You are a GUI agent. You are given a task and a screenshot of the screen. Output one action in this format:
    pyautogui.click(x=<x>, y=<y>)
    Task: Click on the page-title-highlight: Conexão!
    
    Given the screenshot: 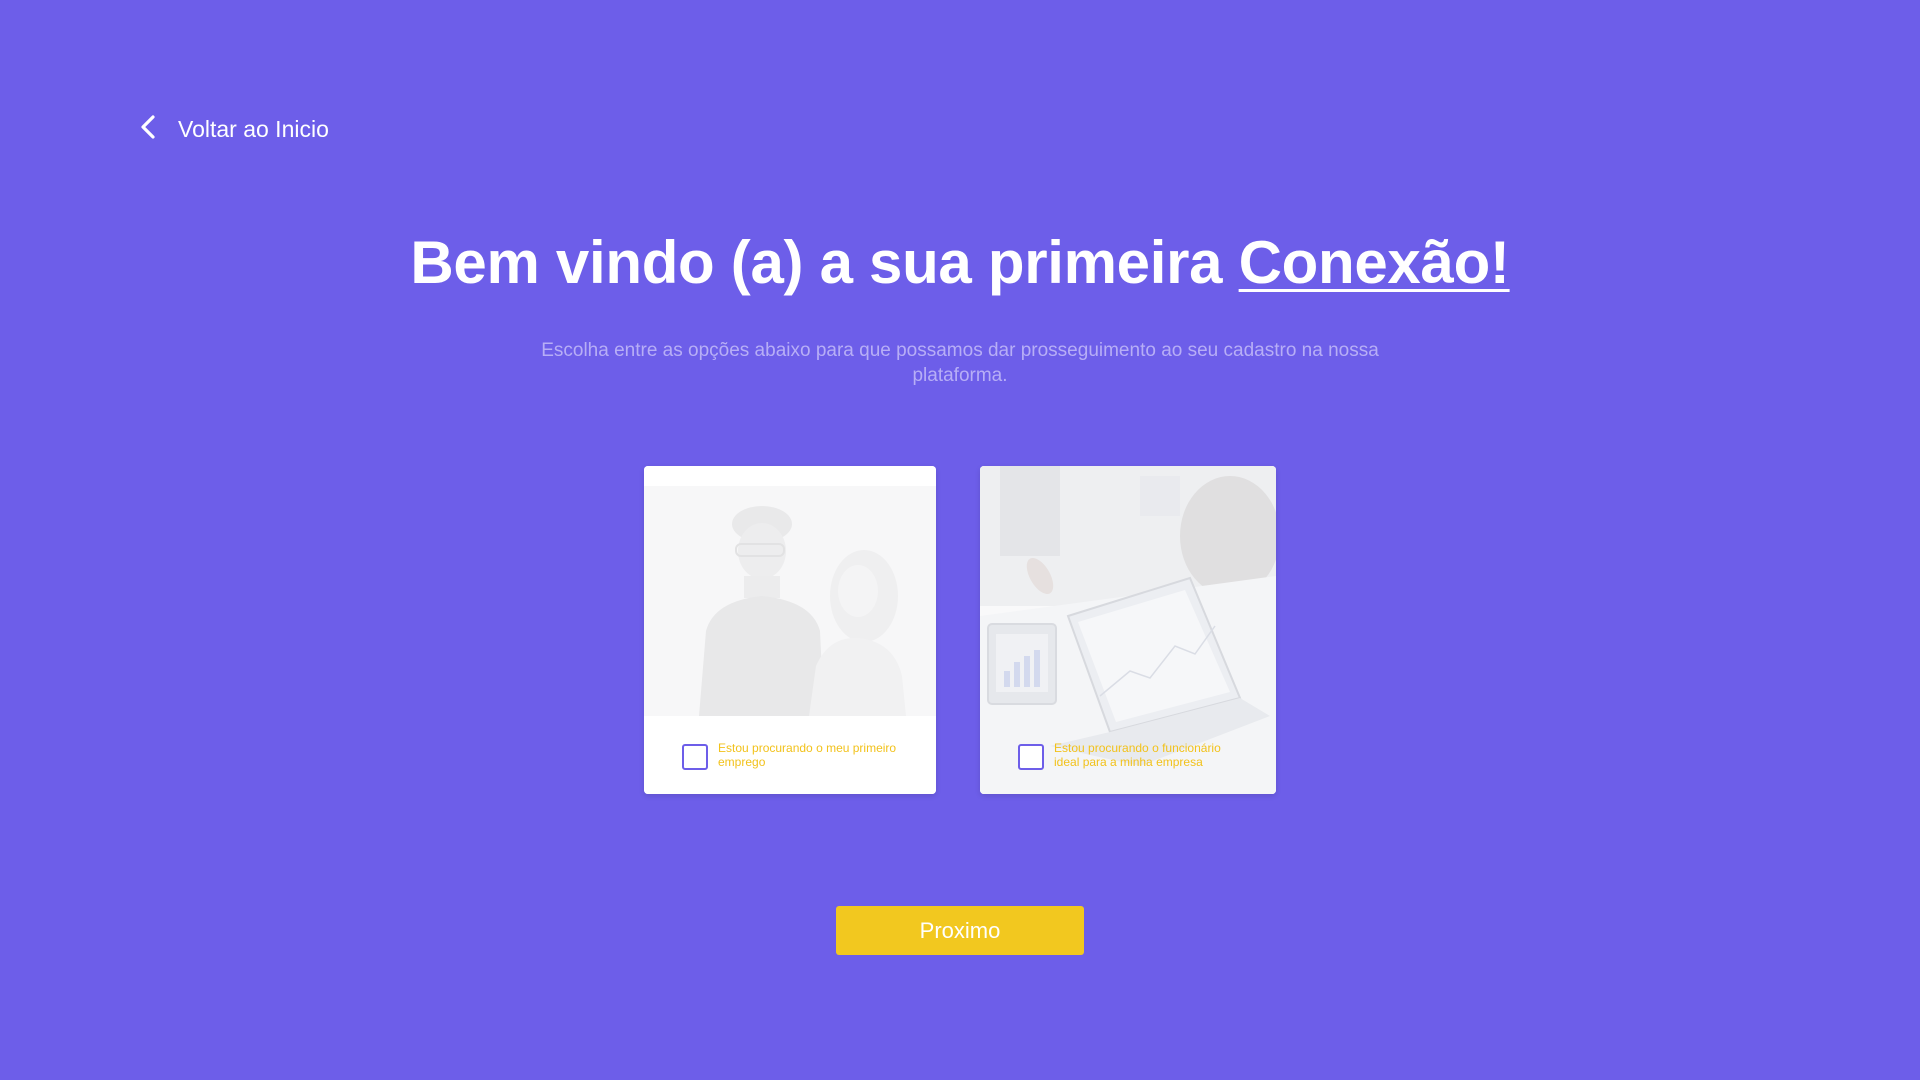 What is the action you would take?
    pyautogui.click(x=1374, y=262)
    